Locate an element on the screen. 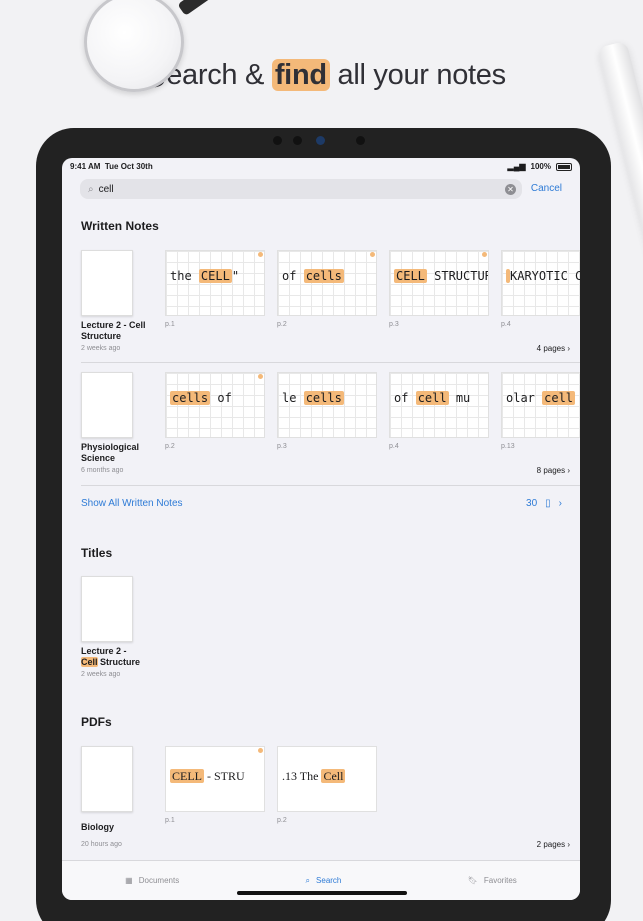 The width and height of the screenshot is (643, 921). page-count: 4 pages › is located at coordinates (553, 348).